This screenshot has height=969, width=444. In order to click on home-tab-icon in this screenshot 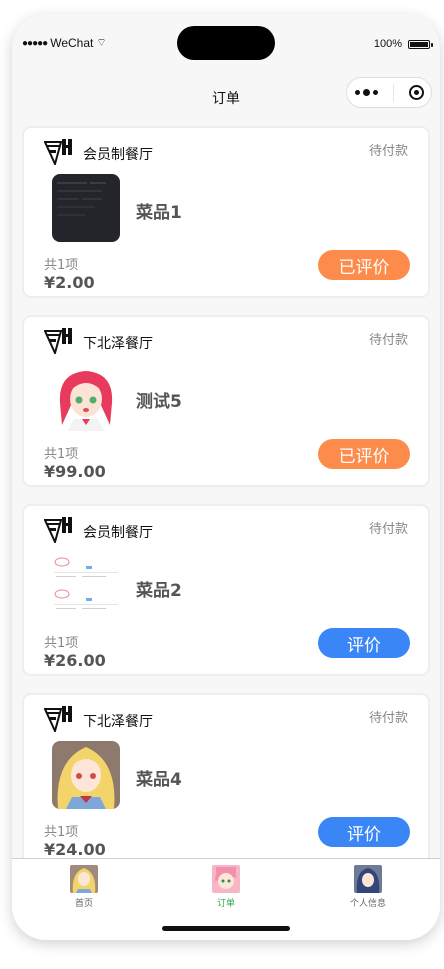, I will do `click(84, 879)`.